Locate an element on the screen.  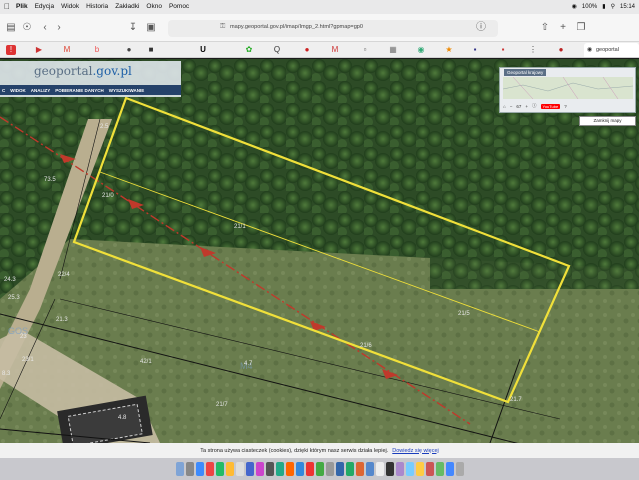
favorite-square-icon: ■ is located at coordinates (151, 50).